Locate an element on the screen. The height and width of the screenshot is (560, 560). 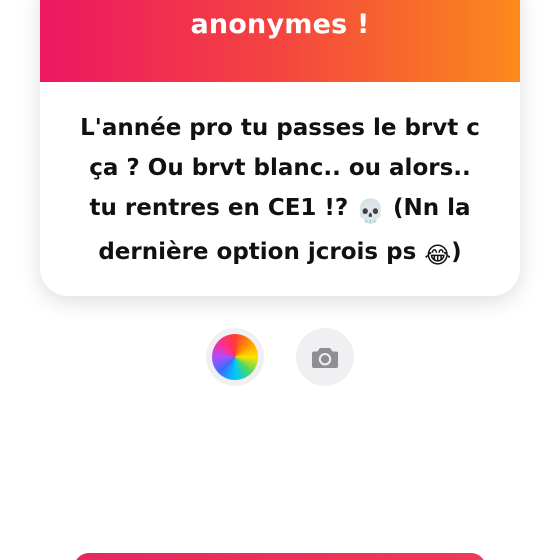
send-button is located at coordinates (280, 556).